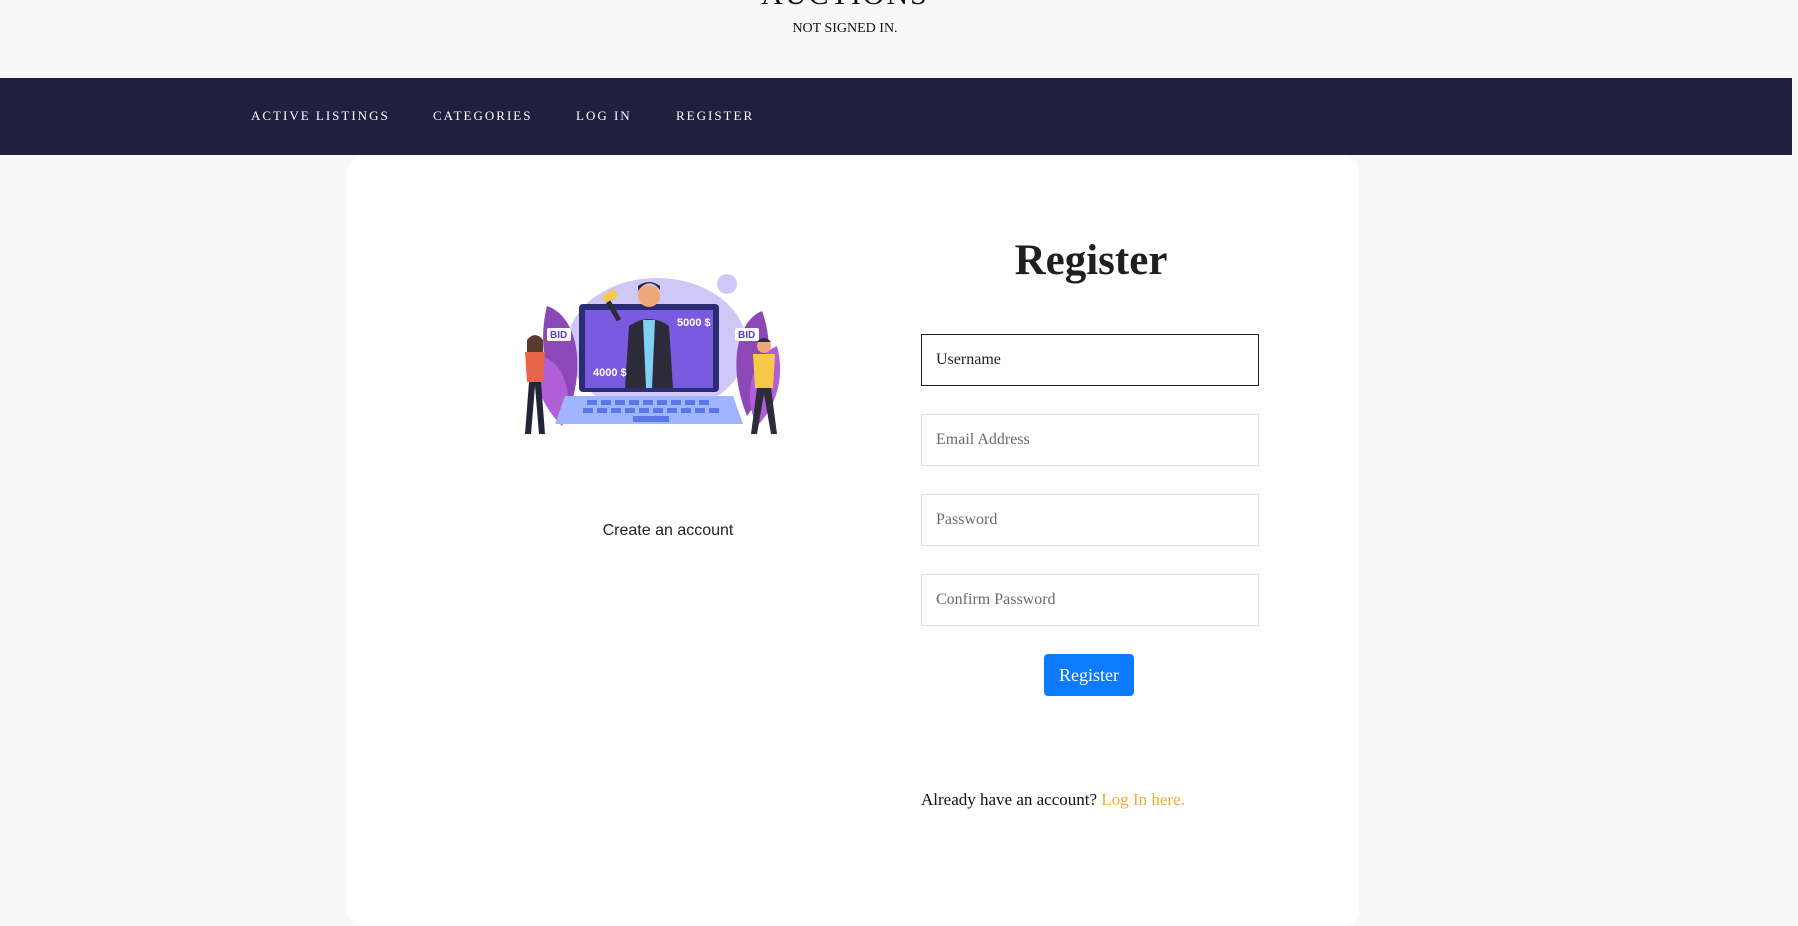 The image size is (1798, 926). What do you see at coordinates (845, 28) in the screenshot?
I see `sign-in-status: NOT SIGNED IN.` at bounding box center [845, 28].